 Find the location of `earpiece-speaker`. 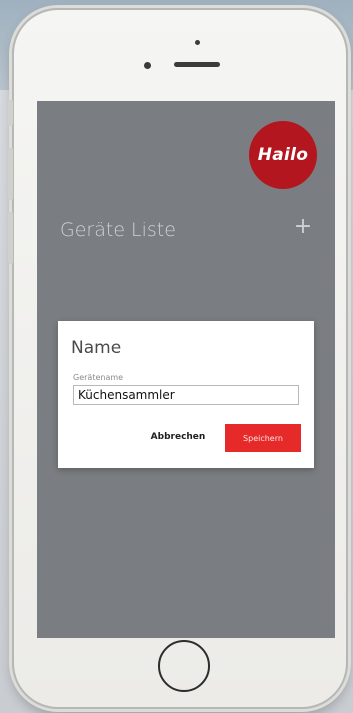

earpiece-speaker is located at coordinates (197, 64).